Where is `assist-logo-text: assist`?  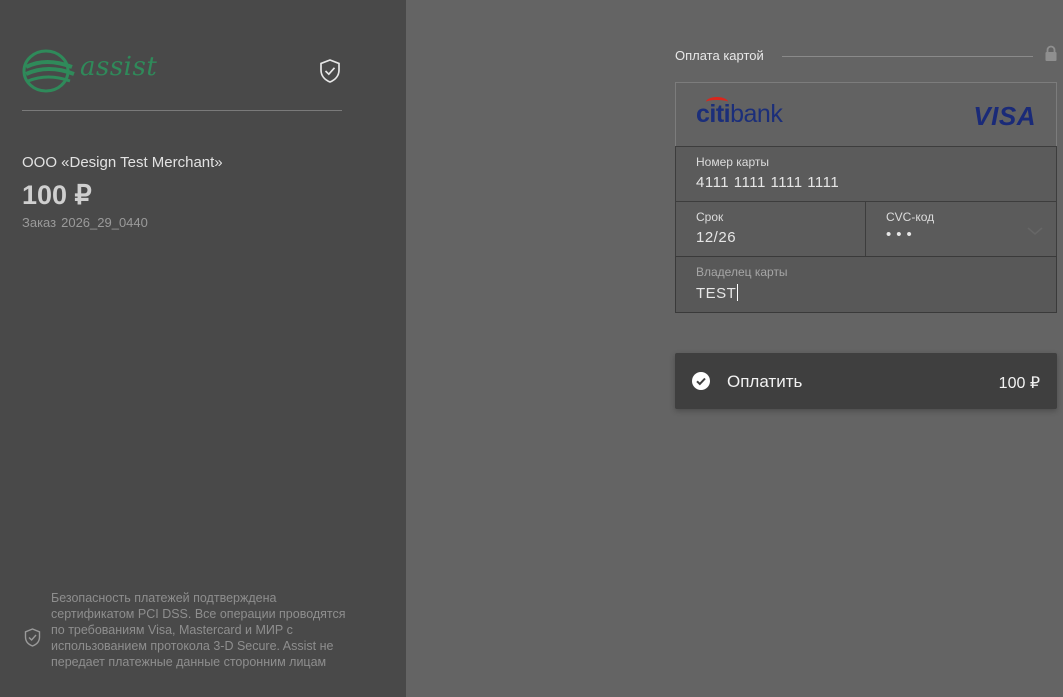
assist-logo-text: assist is located at coordinates (119, 67).